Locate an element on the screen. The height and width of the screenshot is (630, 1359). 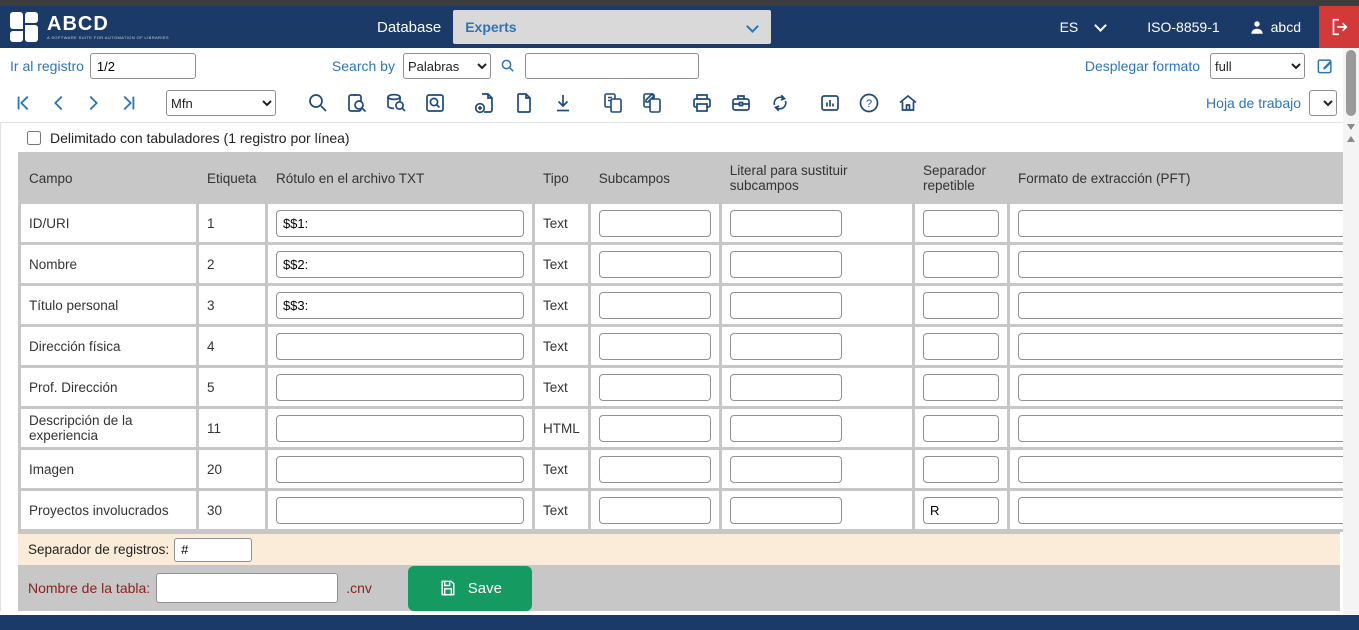
scrollbar-thumb is located at coordinates (1351, 83).